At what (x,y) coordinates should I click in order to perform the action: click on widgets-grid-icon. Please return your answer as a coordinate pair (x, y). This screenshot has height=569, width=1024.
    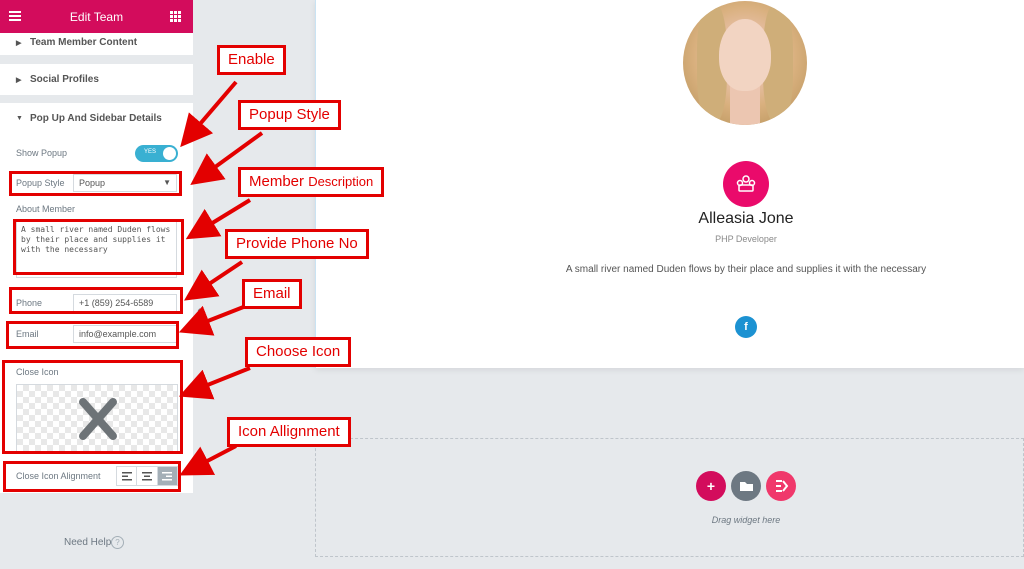
    Looking at the image, I should click on (175, 16).